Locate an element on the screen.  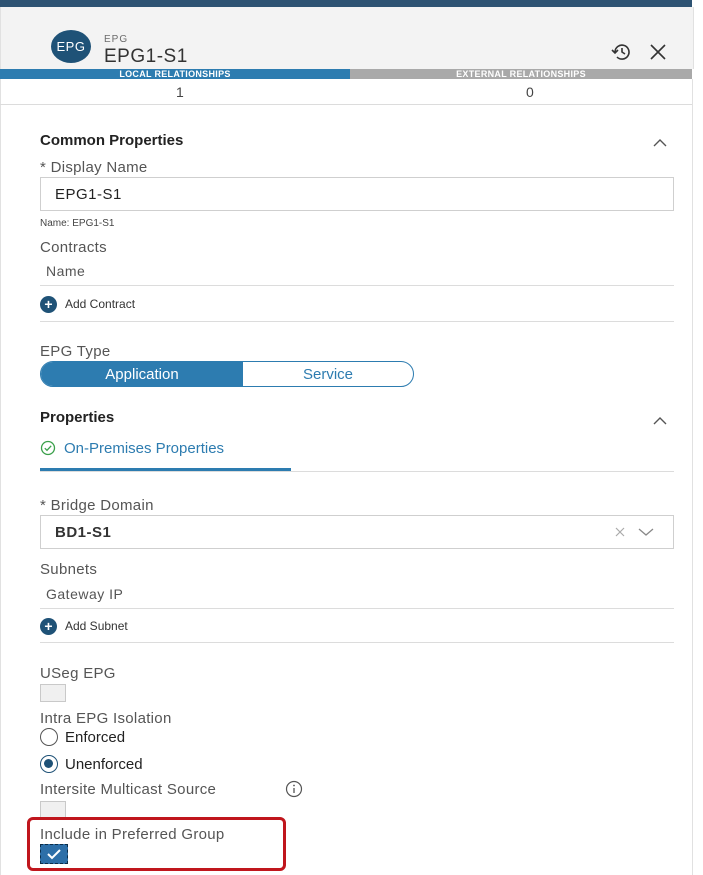
add-contract-button: + Add Contract is located at coordinates (87, 304).